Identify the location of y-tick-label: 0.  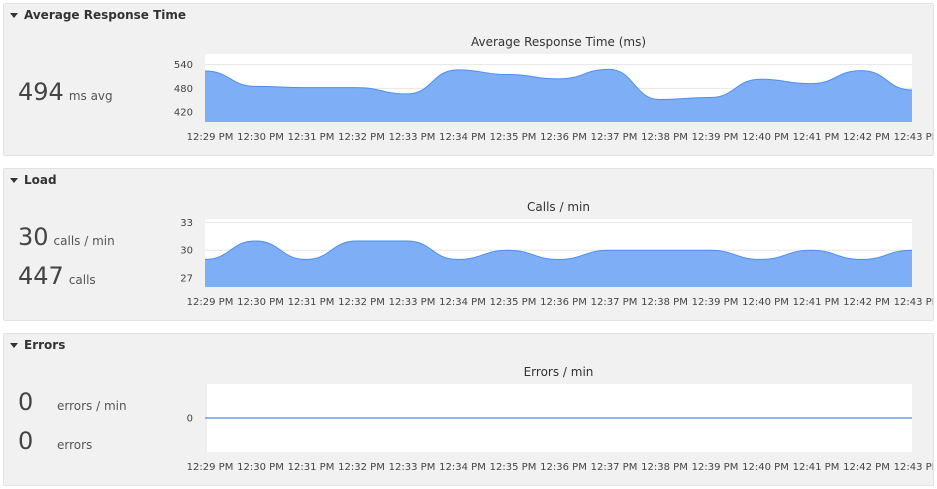
(190, 419).